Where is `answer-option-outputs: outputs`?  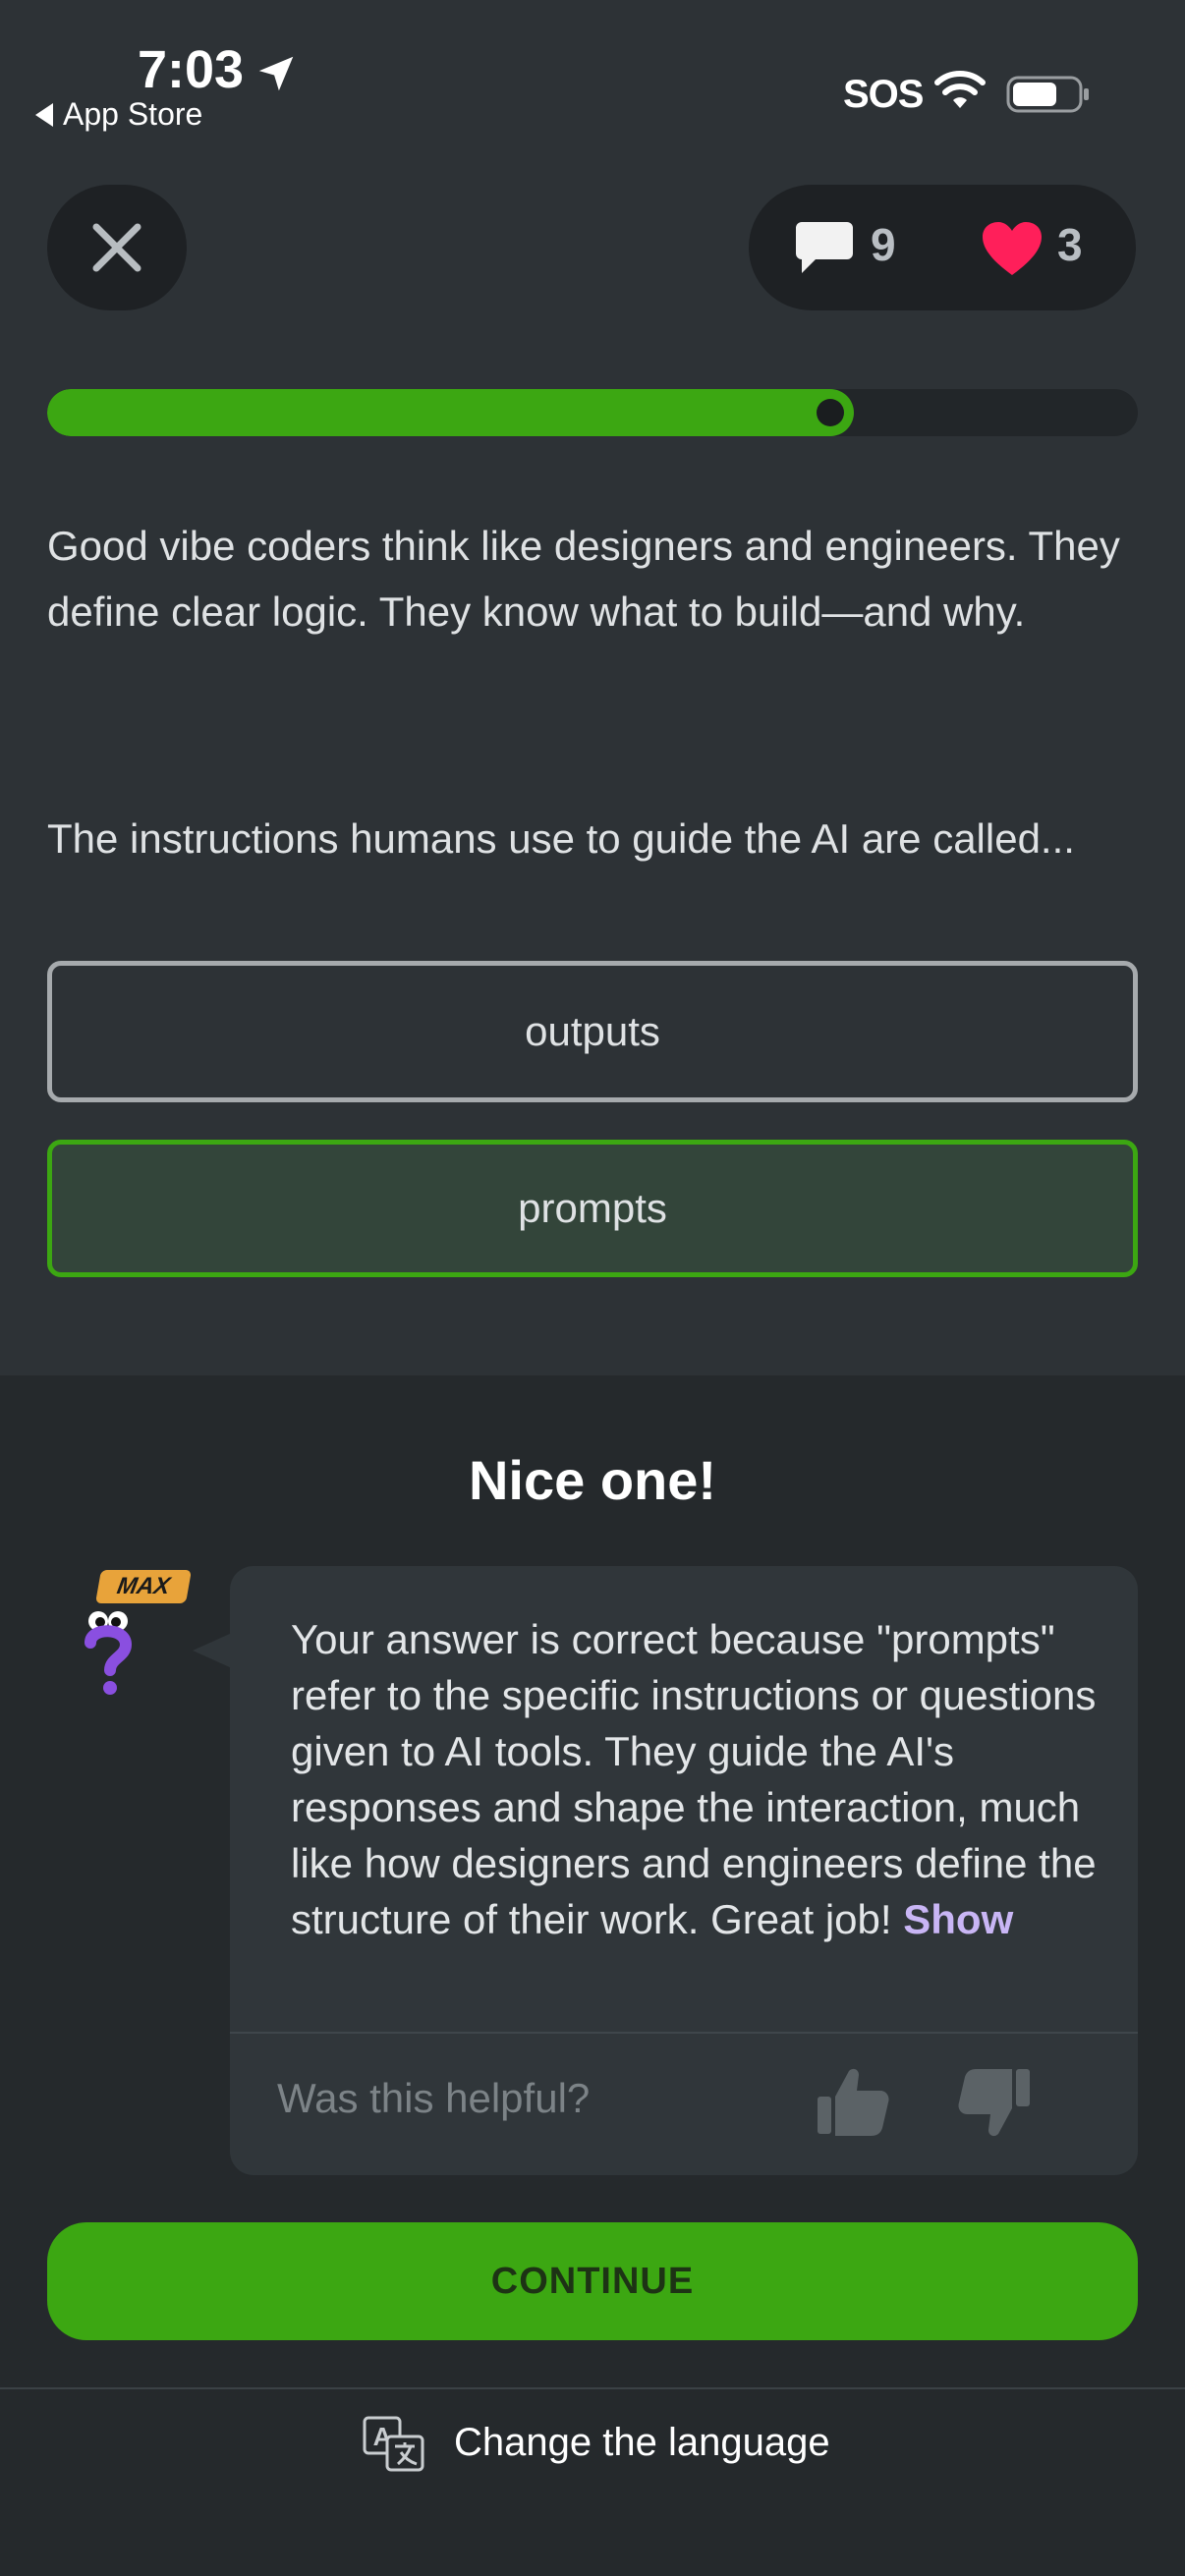 answer-option-outputs: outputs is located at coordinates (592, 1031).